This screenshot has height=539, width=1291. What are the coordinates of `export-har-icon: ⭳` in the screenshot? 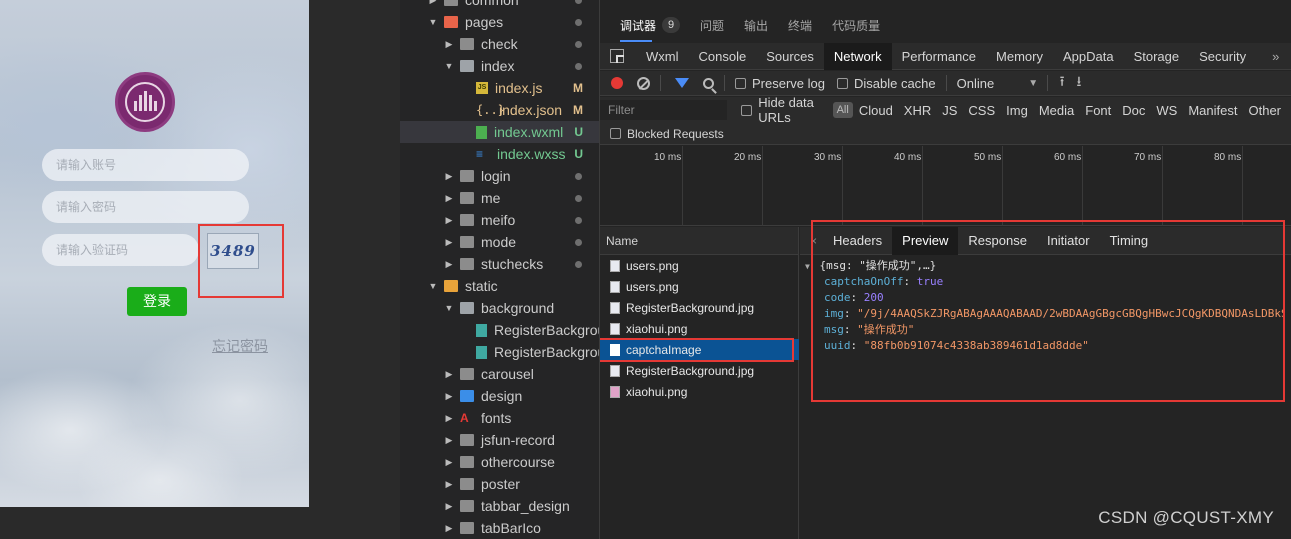 It's located at (1079, 83).